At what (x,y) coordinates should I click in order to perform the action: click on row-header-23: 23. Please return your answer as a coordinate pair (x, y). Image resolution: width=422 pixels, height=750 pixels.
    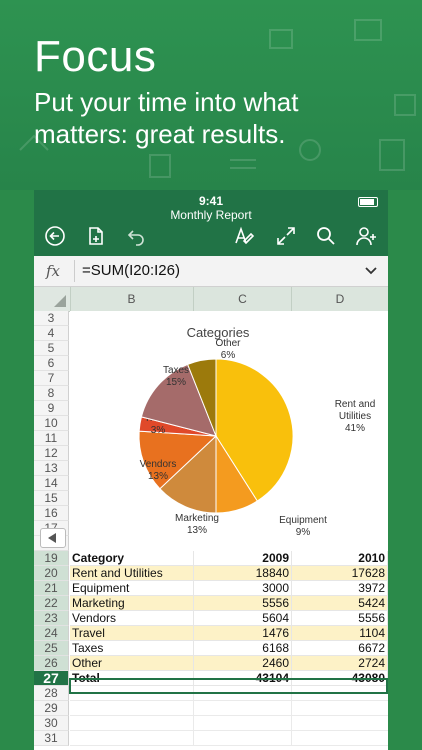
    Looking at the image, I should click on (51, 618).